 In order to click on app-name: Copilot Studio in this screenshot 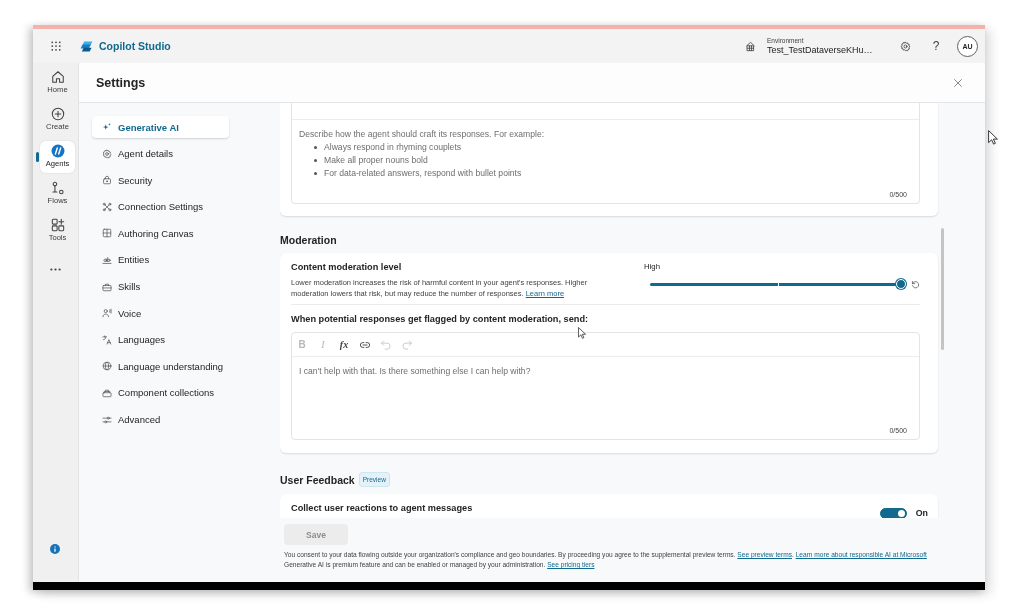, I will do `click(135, 46)`.